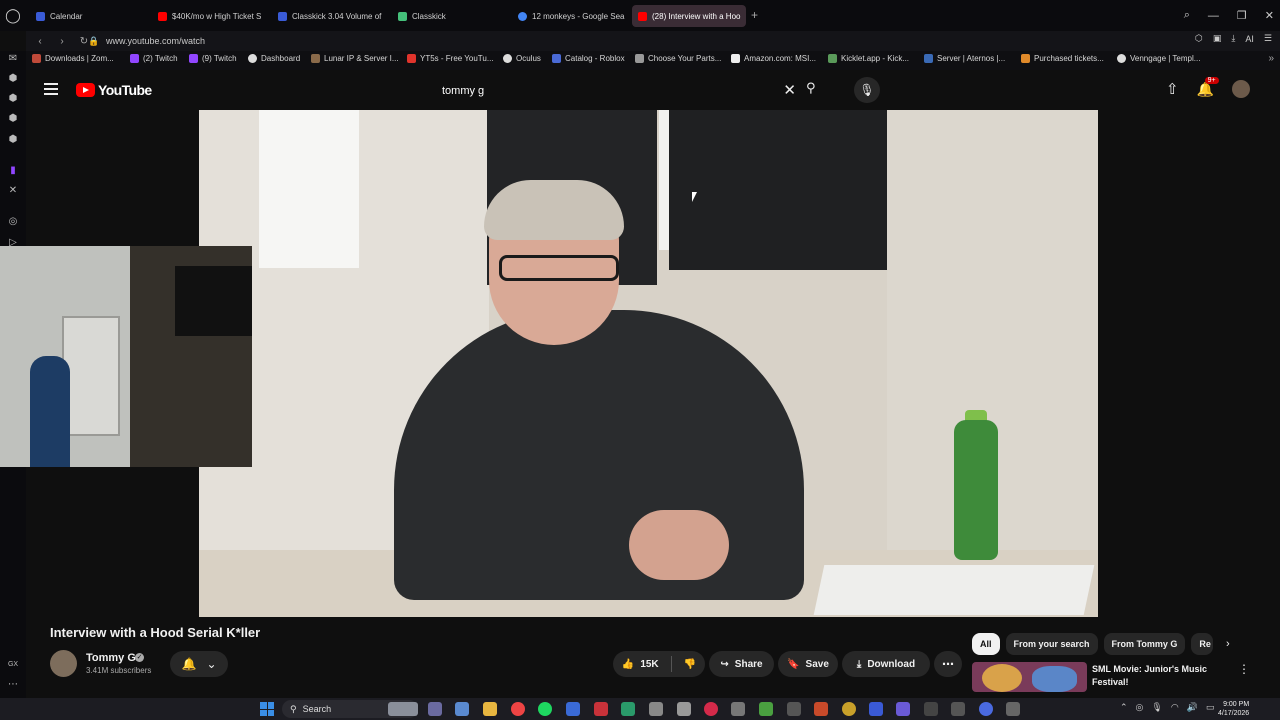  I want to click on tab-google-search: 12 monkeys - Google Sea, so click(571, 16).